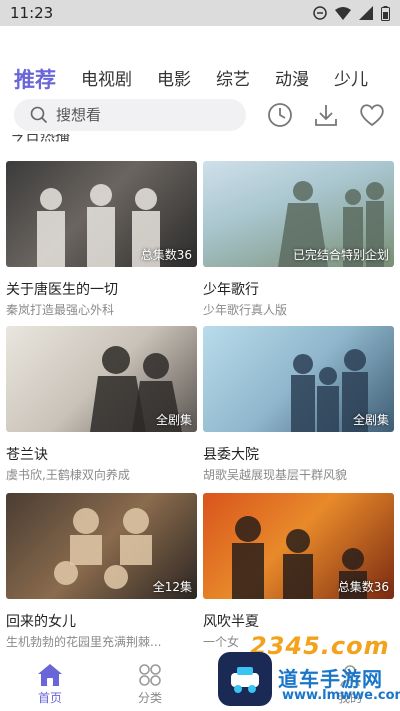  I want to click on show-title: 少年歌行, so click(231, 289).